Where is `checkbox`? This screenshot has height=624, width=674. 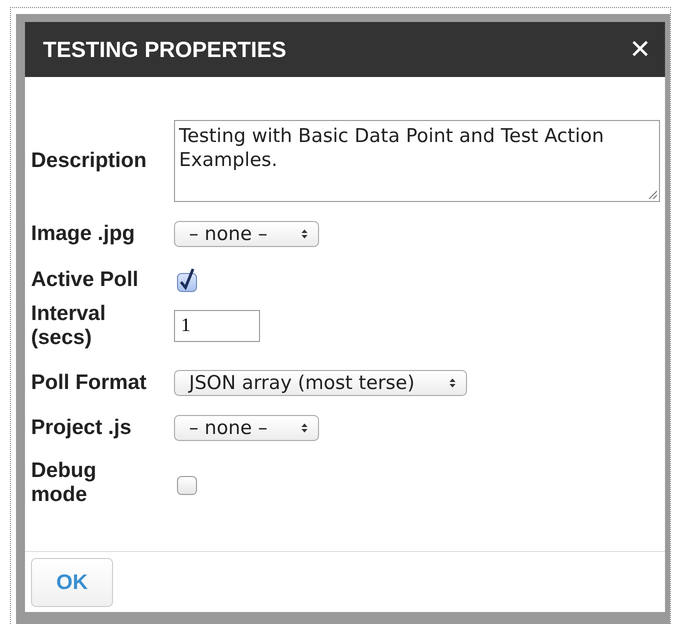
checkbox is located at coordinates (187, 280).